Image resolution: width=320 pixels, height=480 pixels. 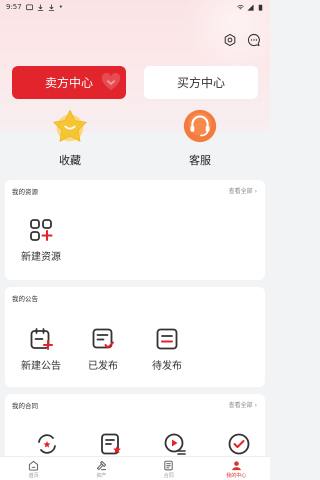 What do you see at coordinates (135, 429) in the screenshot?
I see `contracts-card: 我的合同 查看全部 ›` at bounding box center [135, 429].